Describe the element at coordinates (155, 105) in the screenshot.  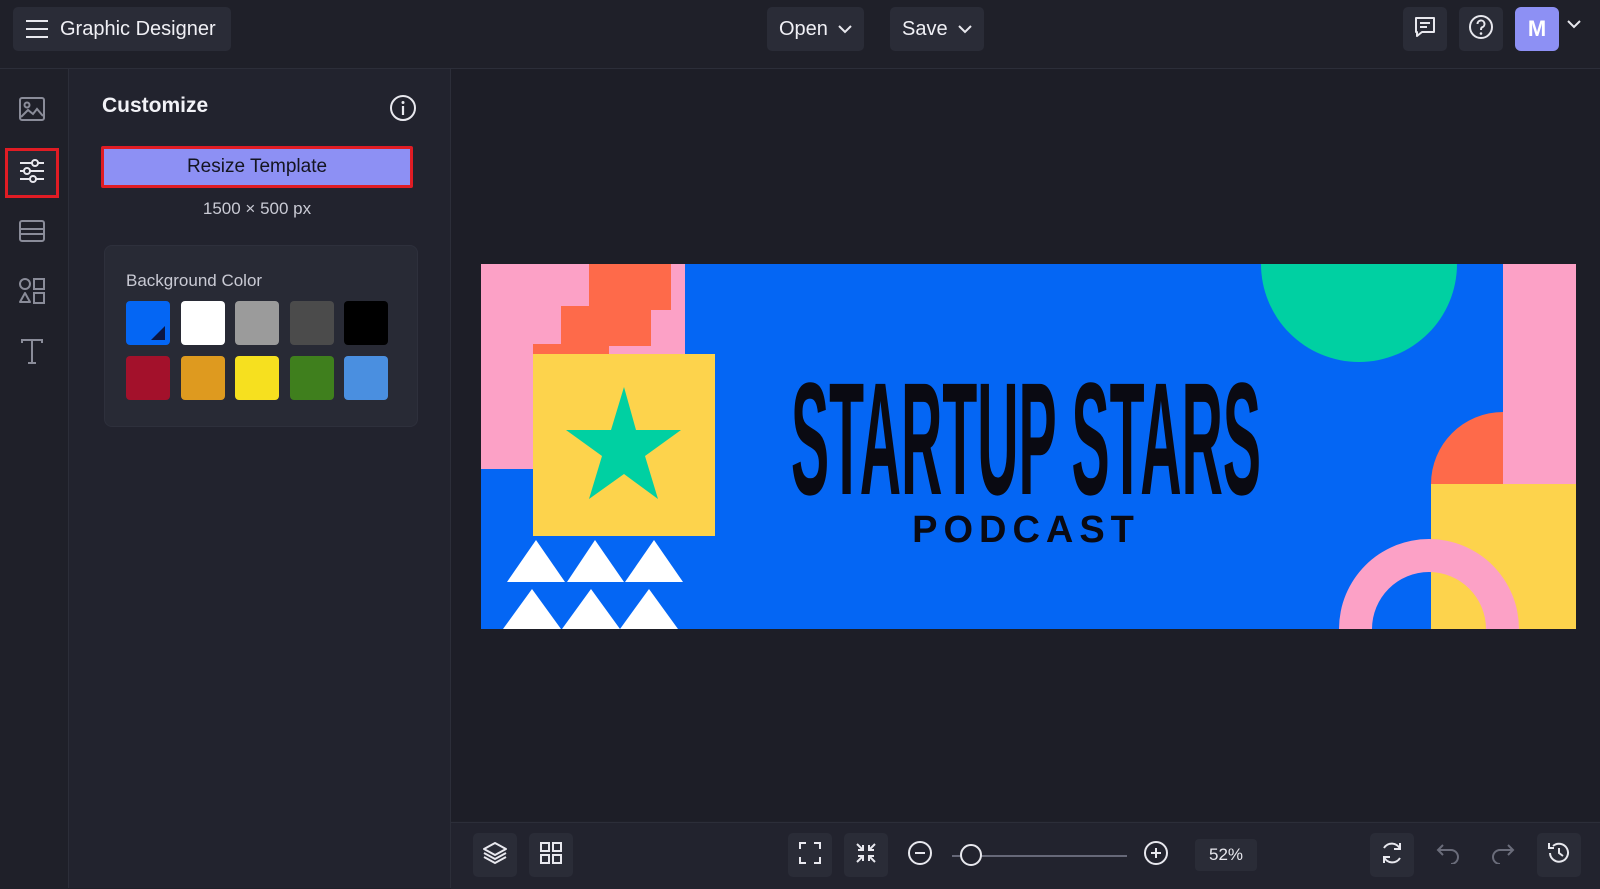
I see `panel-title: Customize` at that location.